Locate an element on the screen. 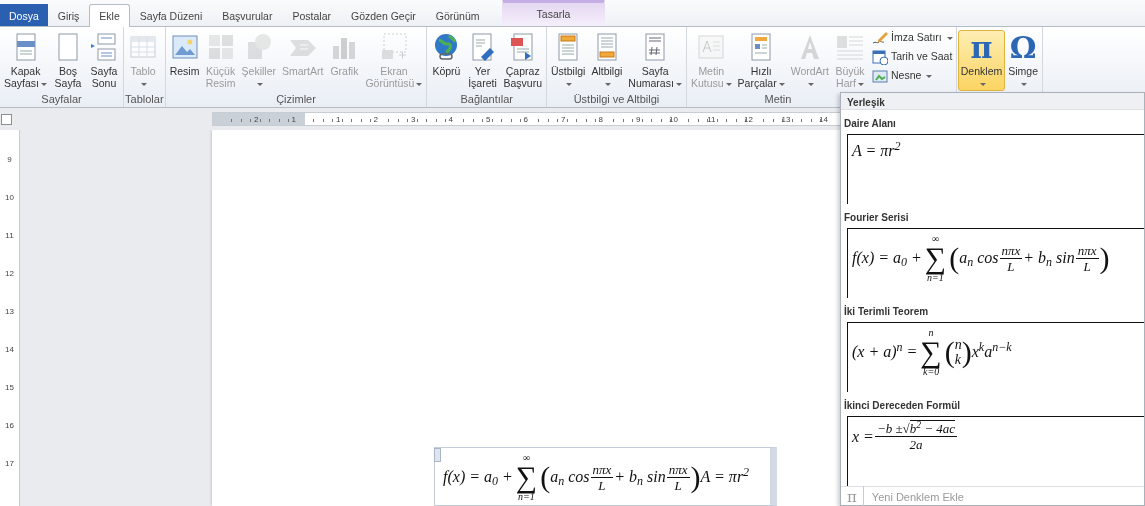 Image resolution: width=1145 pixels, height=506 pixels. pen-icon is located at coordinates (880, 38).